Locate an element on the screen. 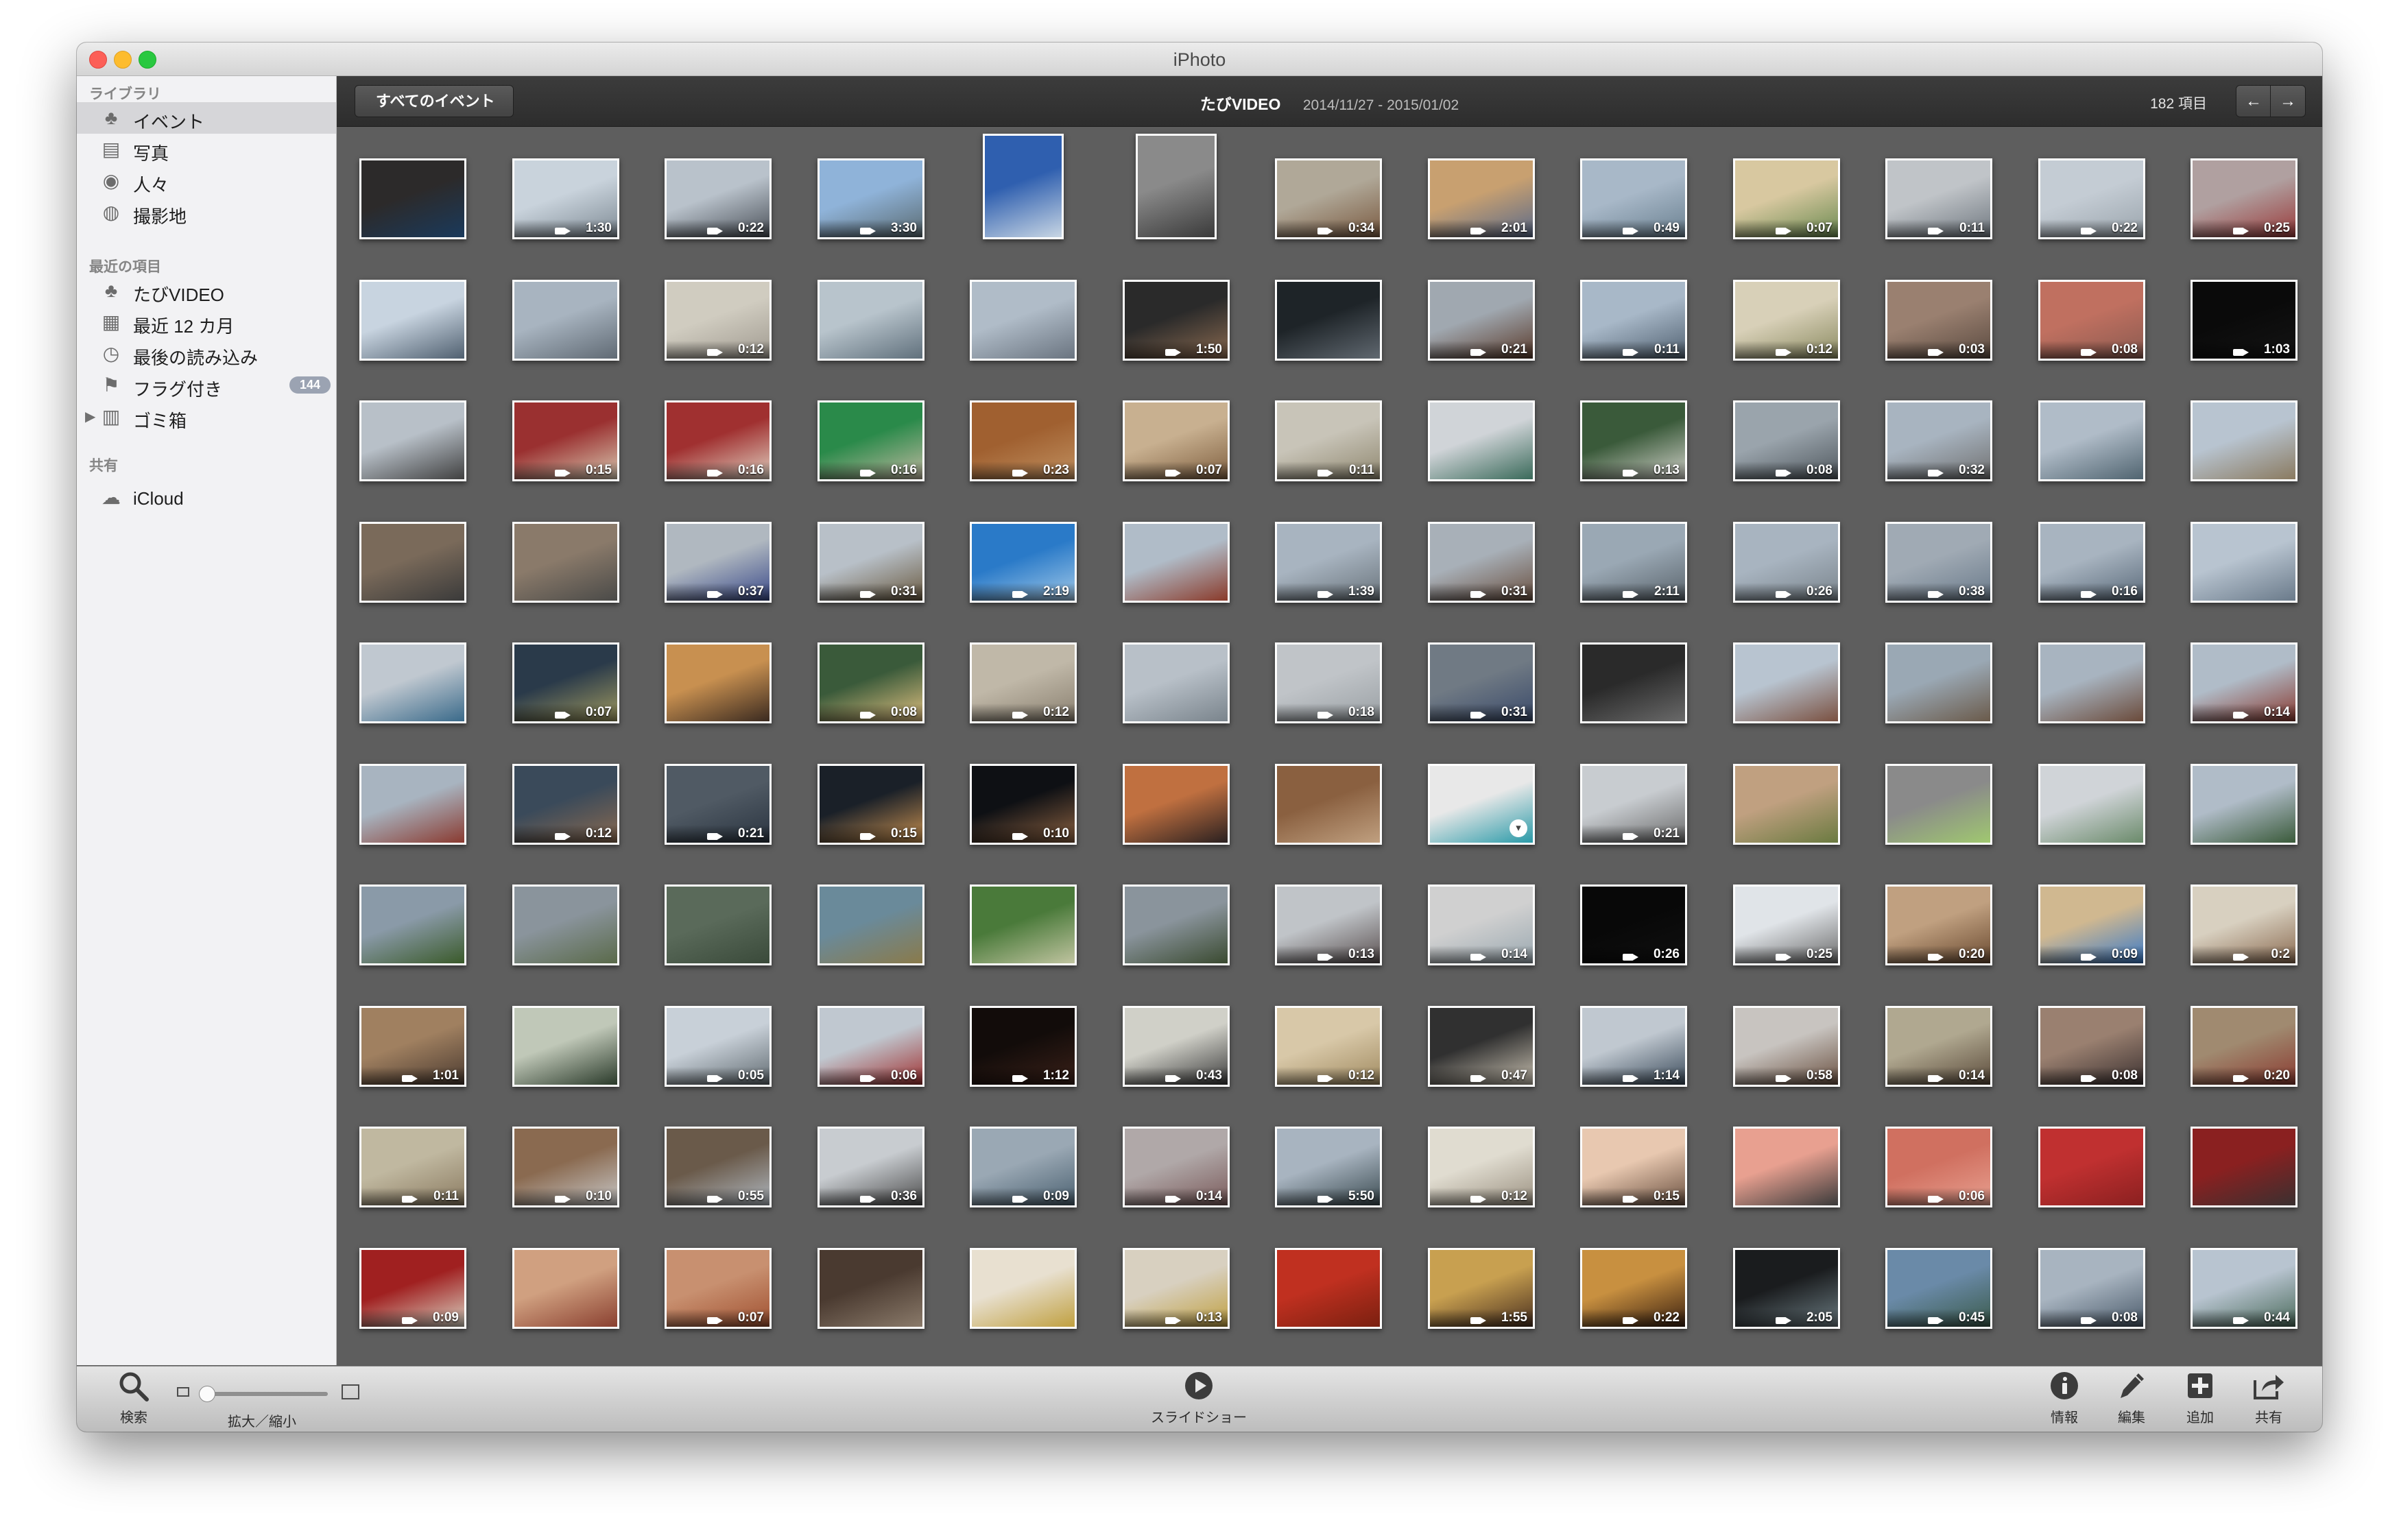  video-thumbnail: 0:18 is located at coordinates (1328, 682).